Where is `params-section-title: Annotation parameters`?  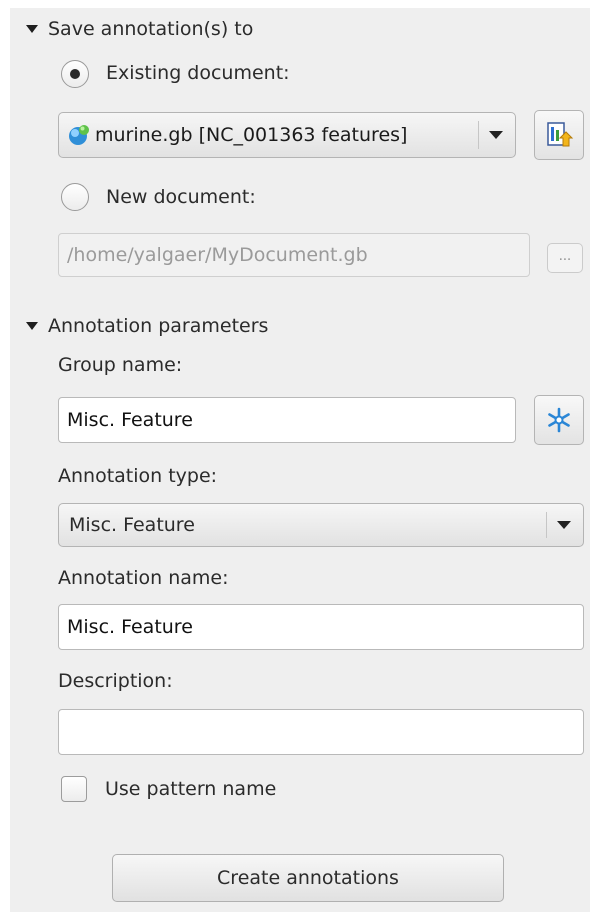 params-section-title: Annotation parameters is located at coordinates (158, 326).